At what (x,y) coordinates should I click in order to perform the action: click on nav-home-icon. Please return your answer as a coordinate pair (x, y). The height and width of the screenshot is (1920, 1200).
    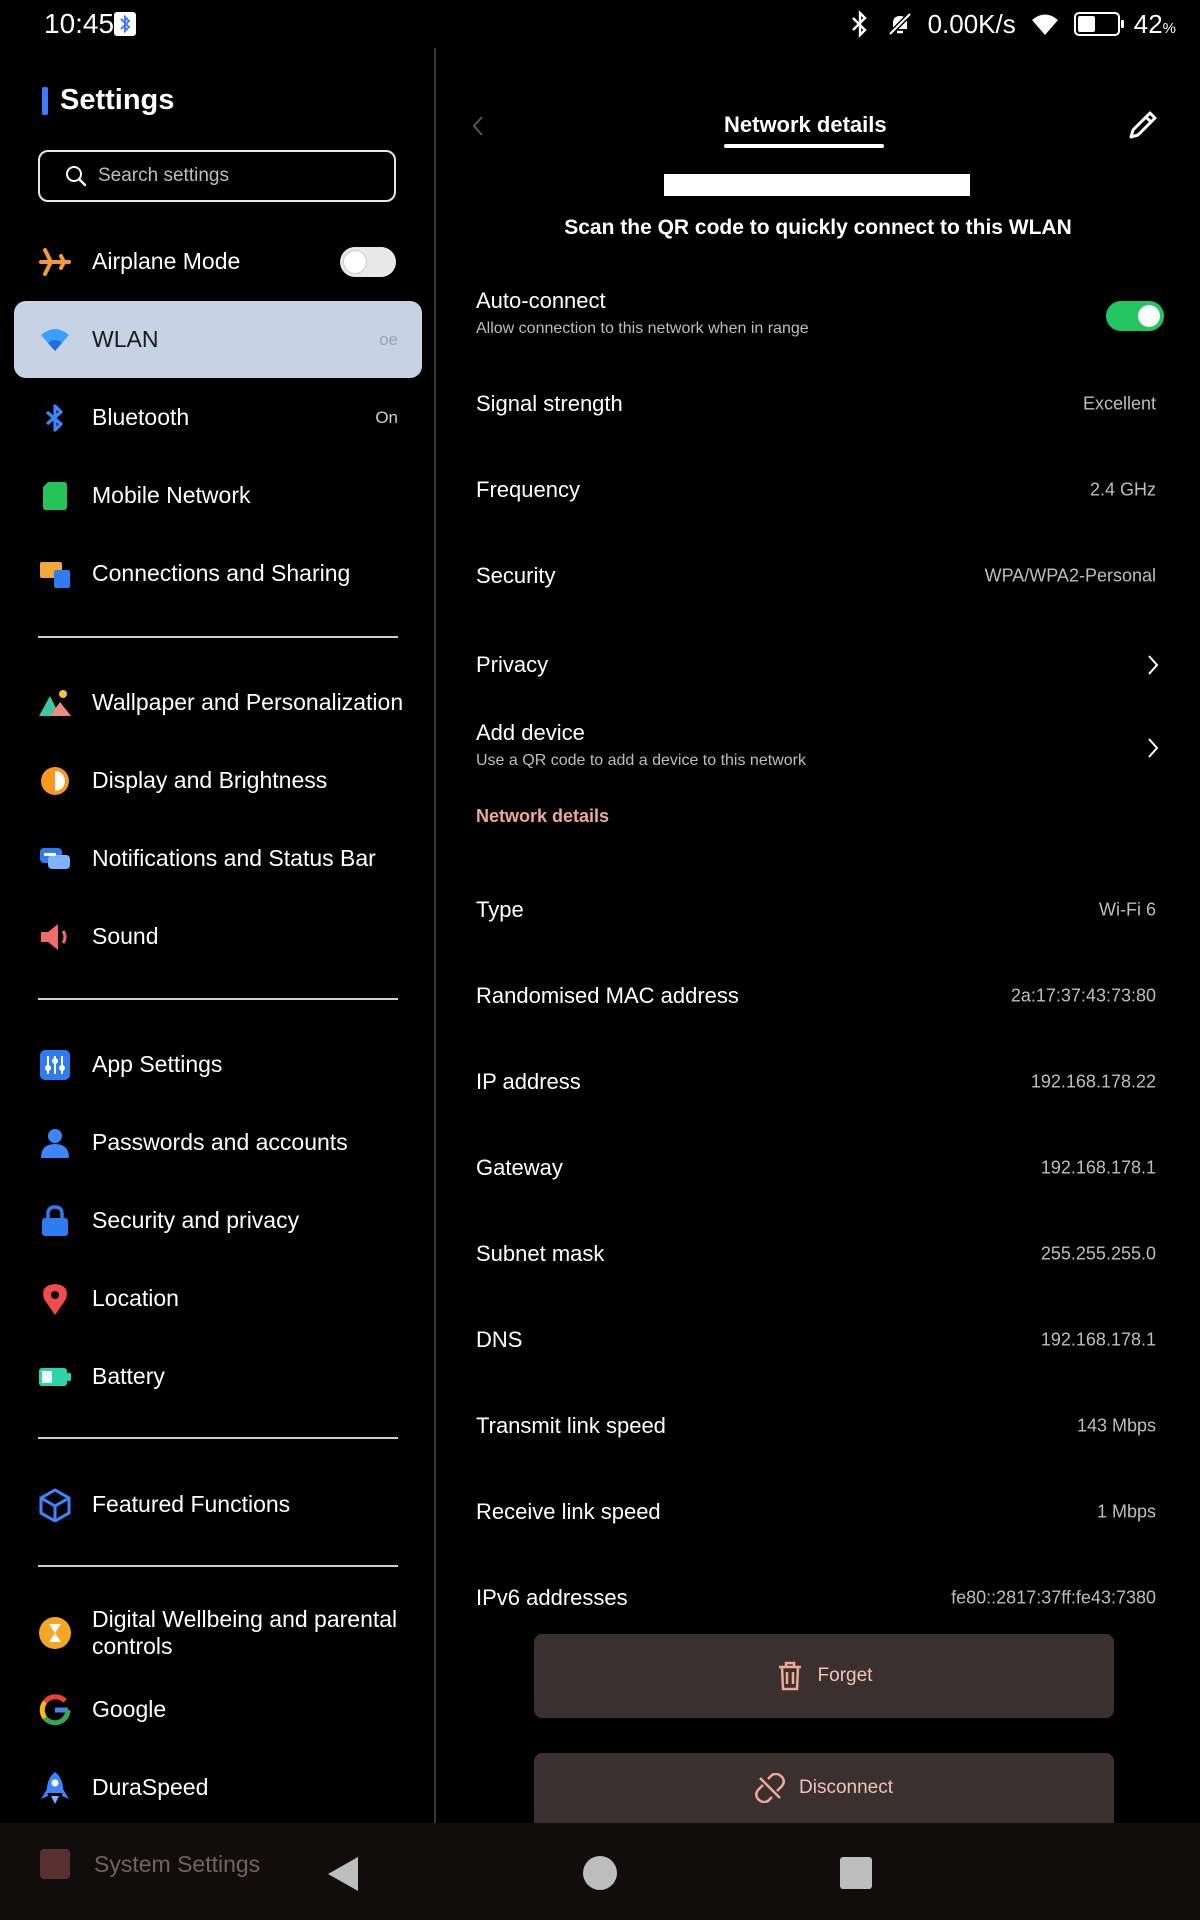
    Looking at the image, I should click on (600, 1873).